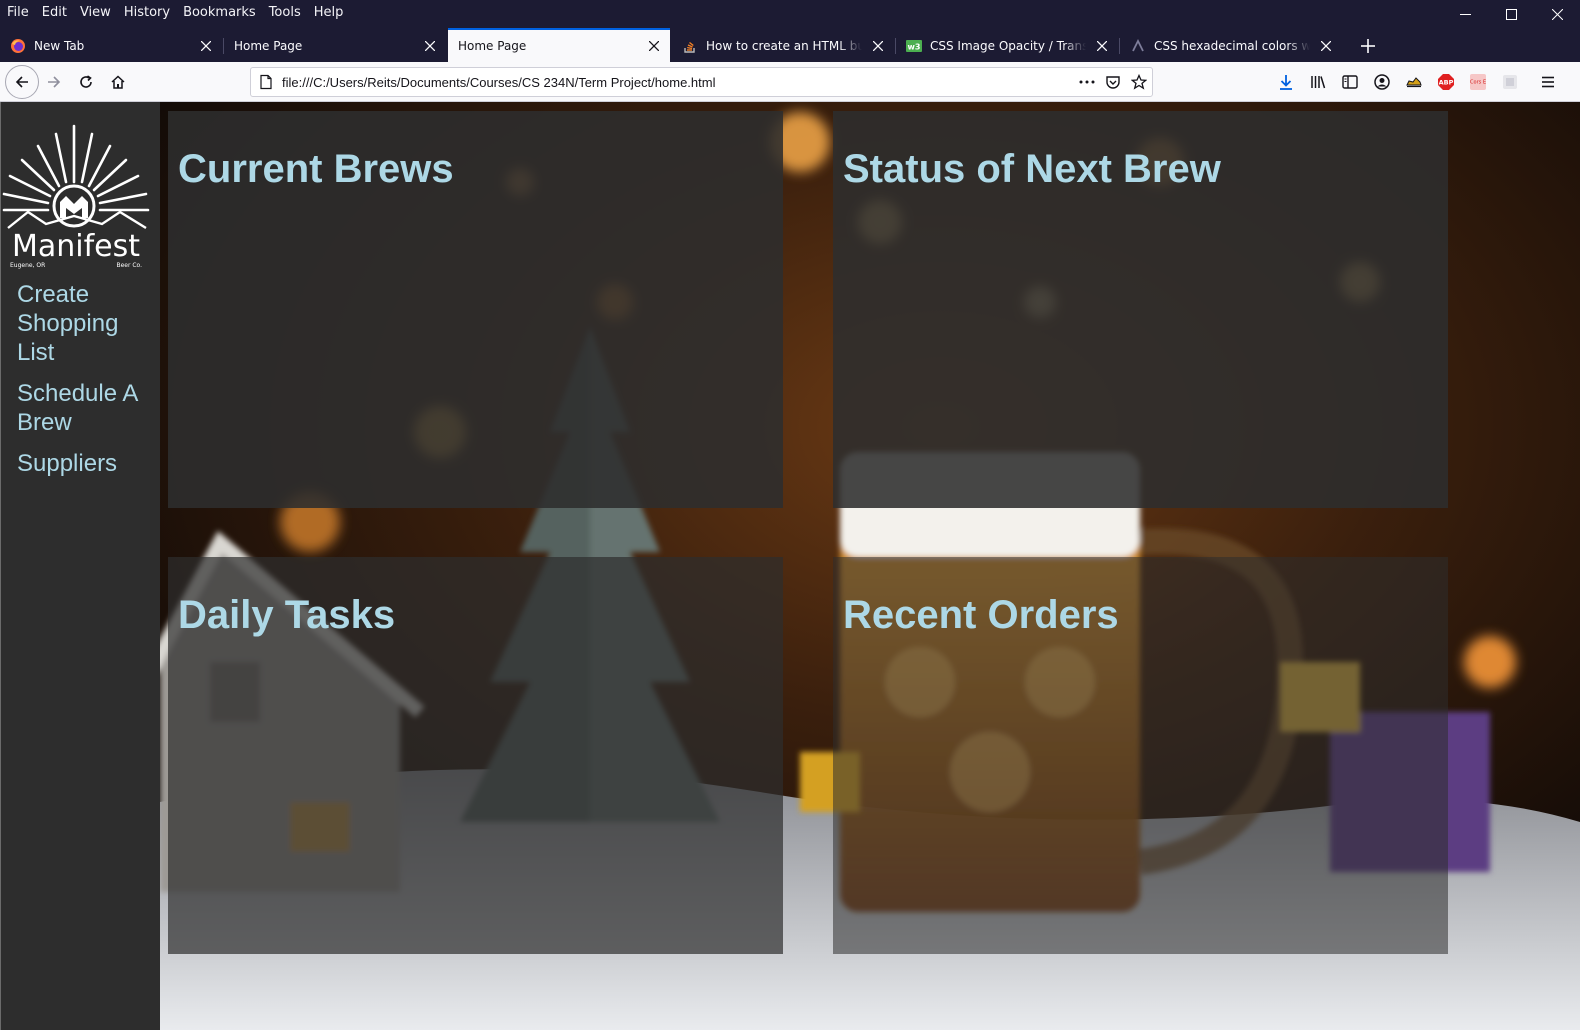  What do you see at coordinates (266, 82) in the screenshot?
I see `page-icon` at bounding box center [266, 82].